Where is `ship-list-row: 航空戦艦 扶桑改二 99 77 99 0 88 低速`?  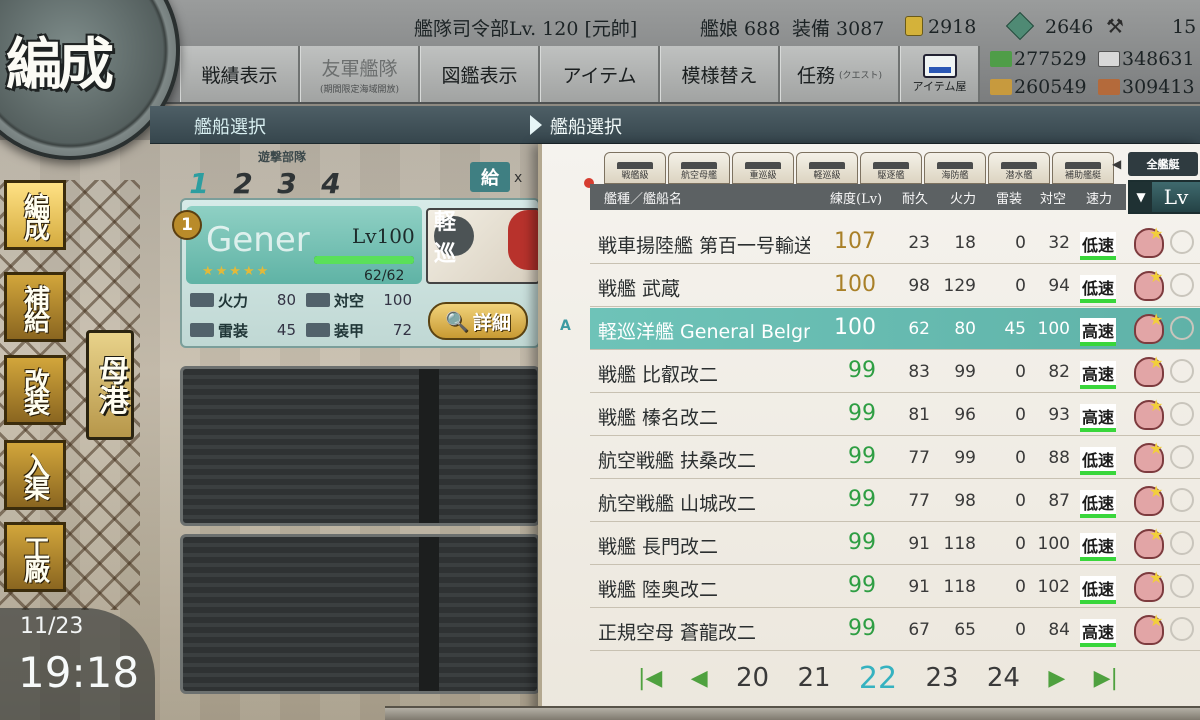
ship-list-row: 航空戦艦 扶桑改二 99 77 99 0 88 低速 is located at coordinates (895, 458).